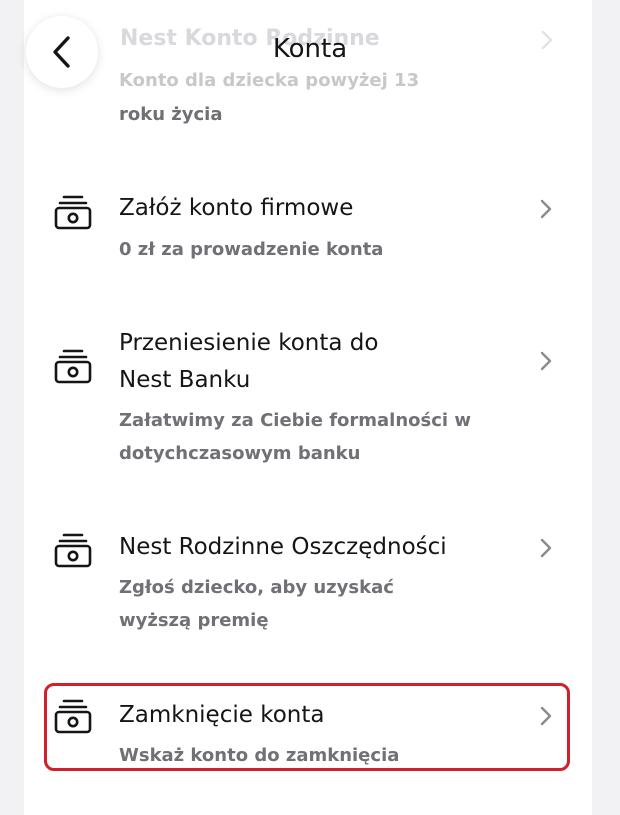  What do you see at coordinates (194, 620) in the screenshot?
I see `item-subtitle-line2: wyższą premię` at bounding box center [194, 620].